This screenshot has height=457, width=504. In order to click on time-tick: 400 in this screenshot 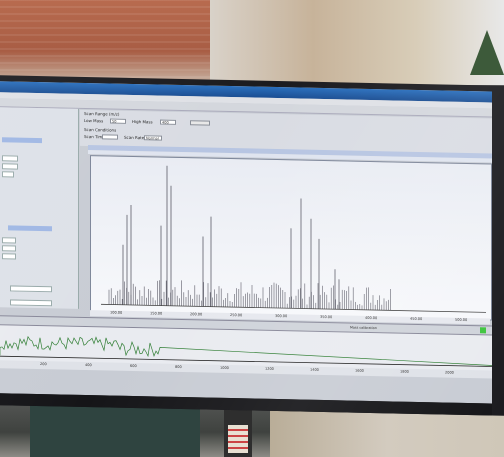, I will do `click(88, 365)`.